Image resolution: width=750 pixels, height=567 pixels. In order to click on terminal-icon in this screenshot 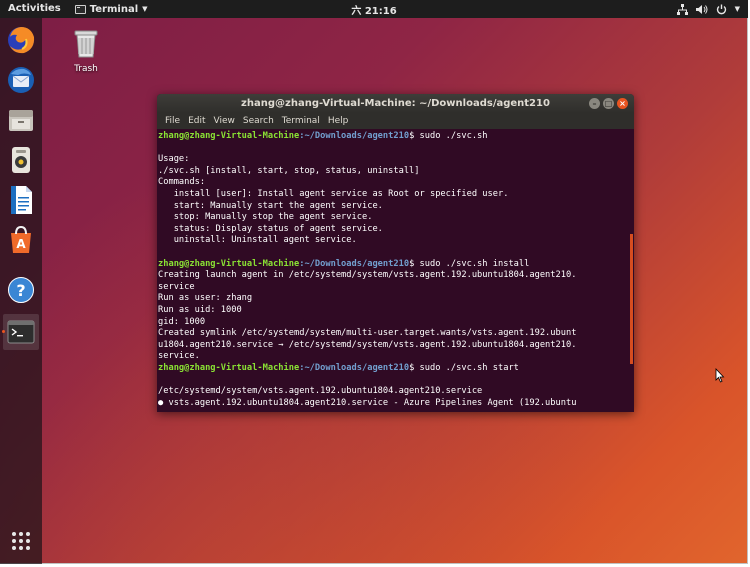, I will do `click(21, 332)`.